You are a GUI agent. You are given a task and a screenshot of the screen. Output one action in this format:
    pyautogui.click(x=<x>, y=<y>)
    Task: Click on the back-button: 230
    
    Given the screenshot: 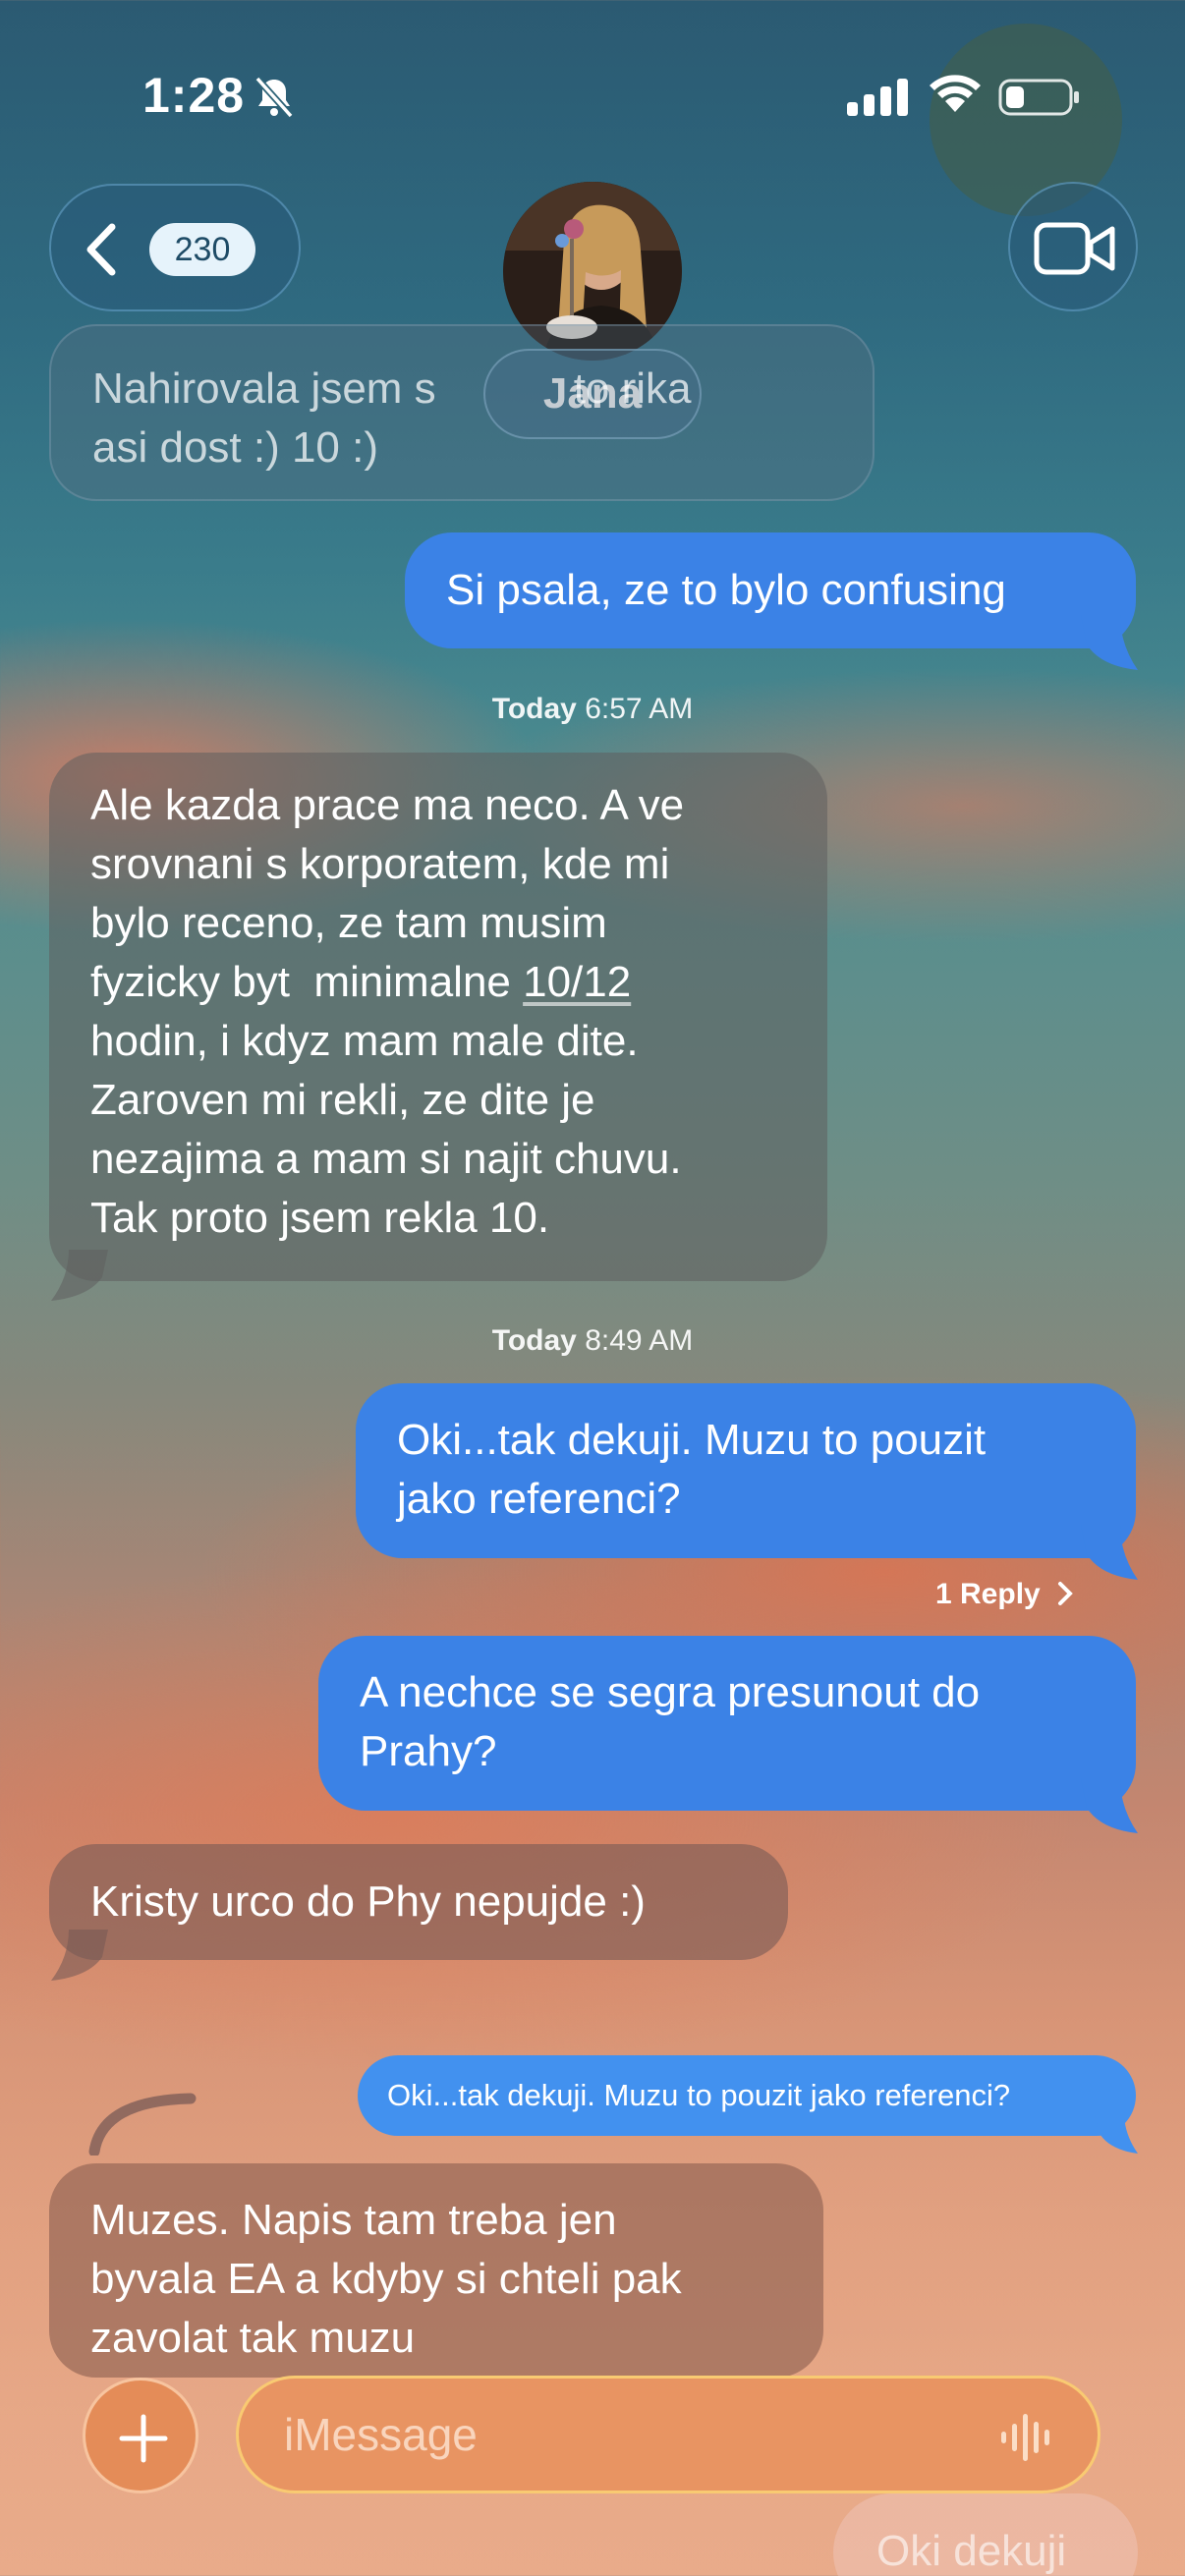 What is the action you would take?
    pyautogui.click(x=175, y=247)
    